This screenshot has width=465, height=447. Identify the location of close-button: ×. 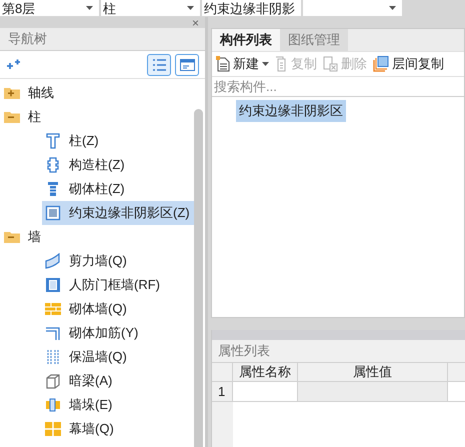
(195, 22).